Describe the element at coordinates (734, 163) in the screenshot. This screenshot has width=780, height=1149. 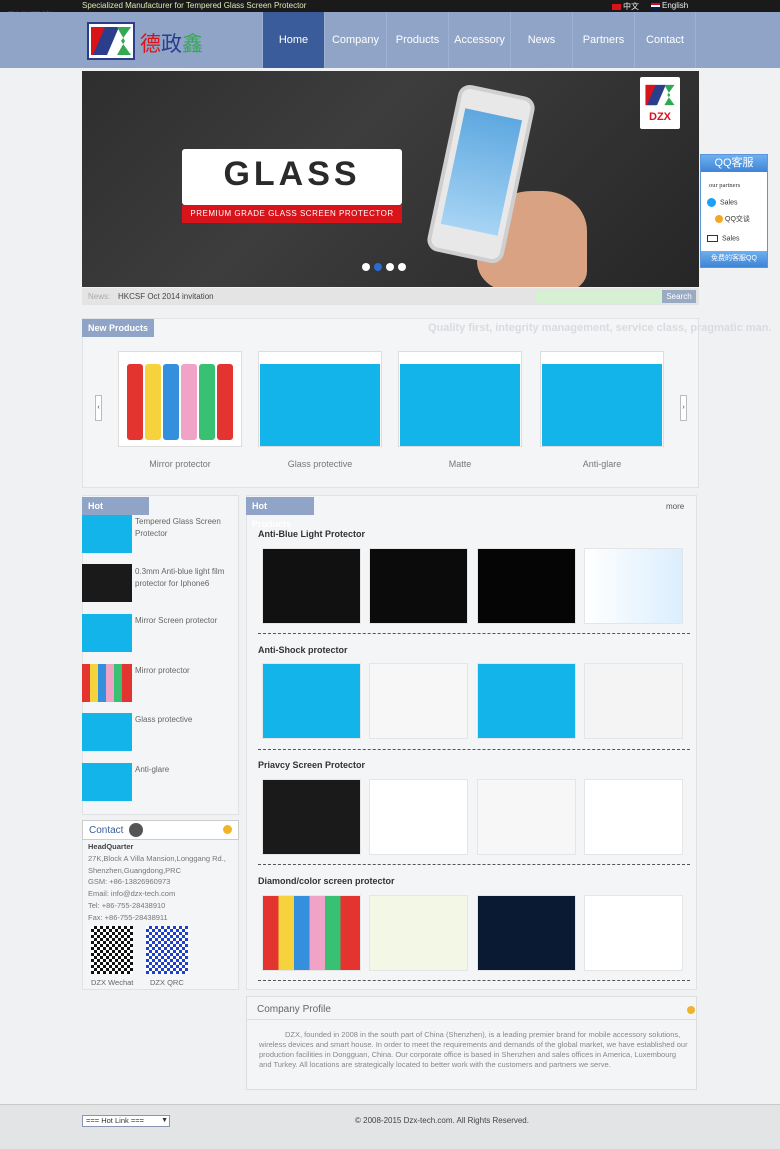
I see `qq-title: QQ客服` at that location.